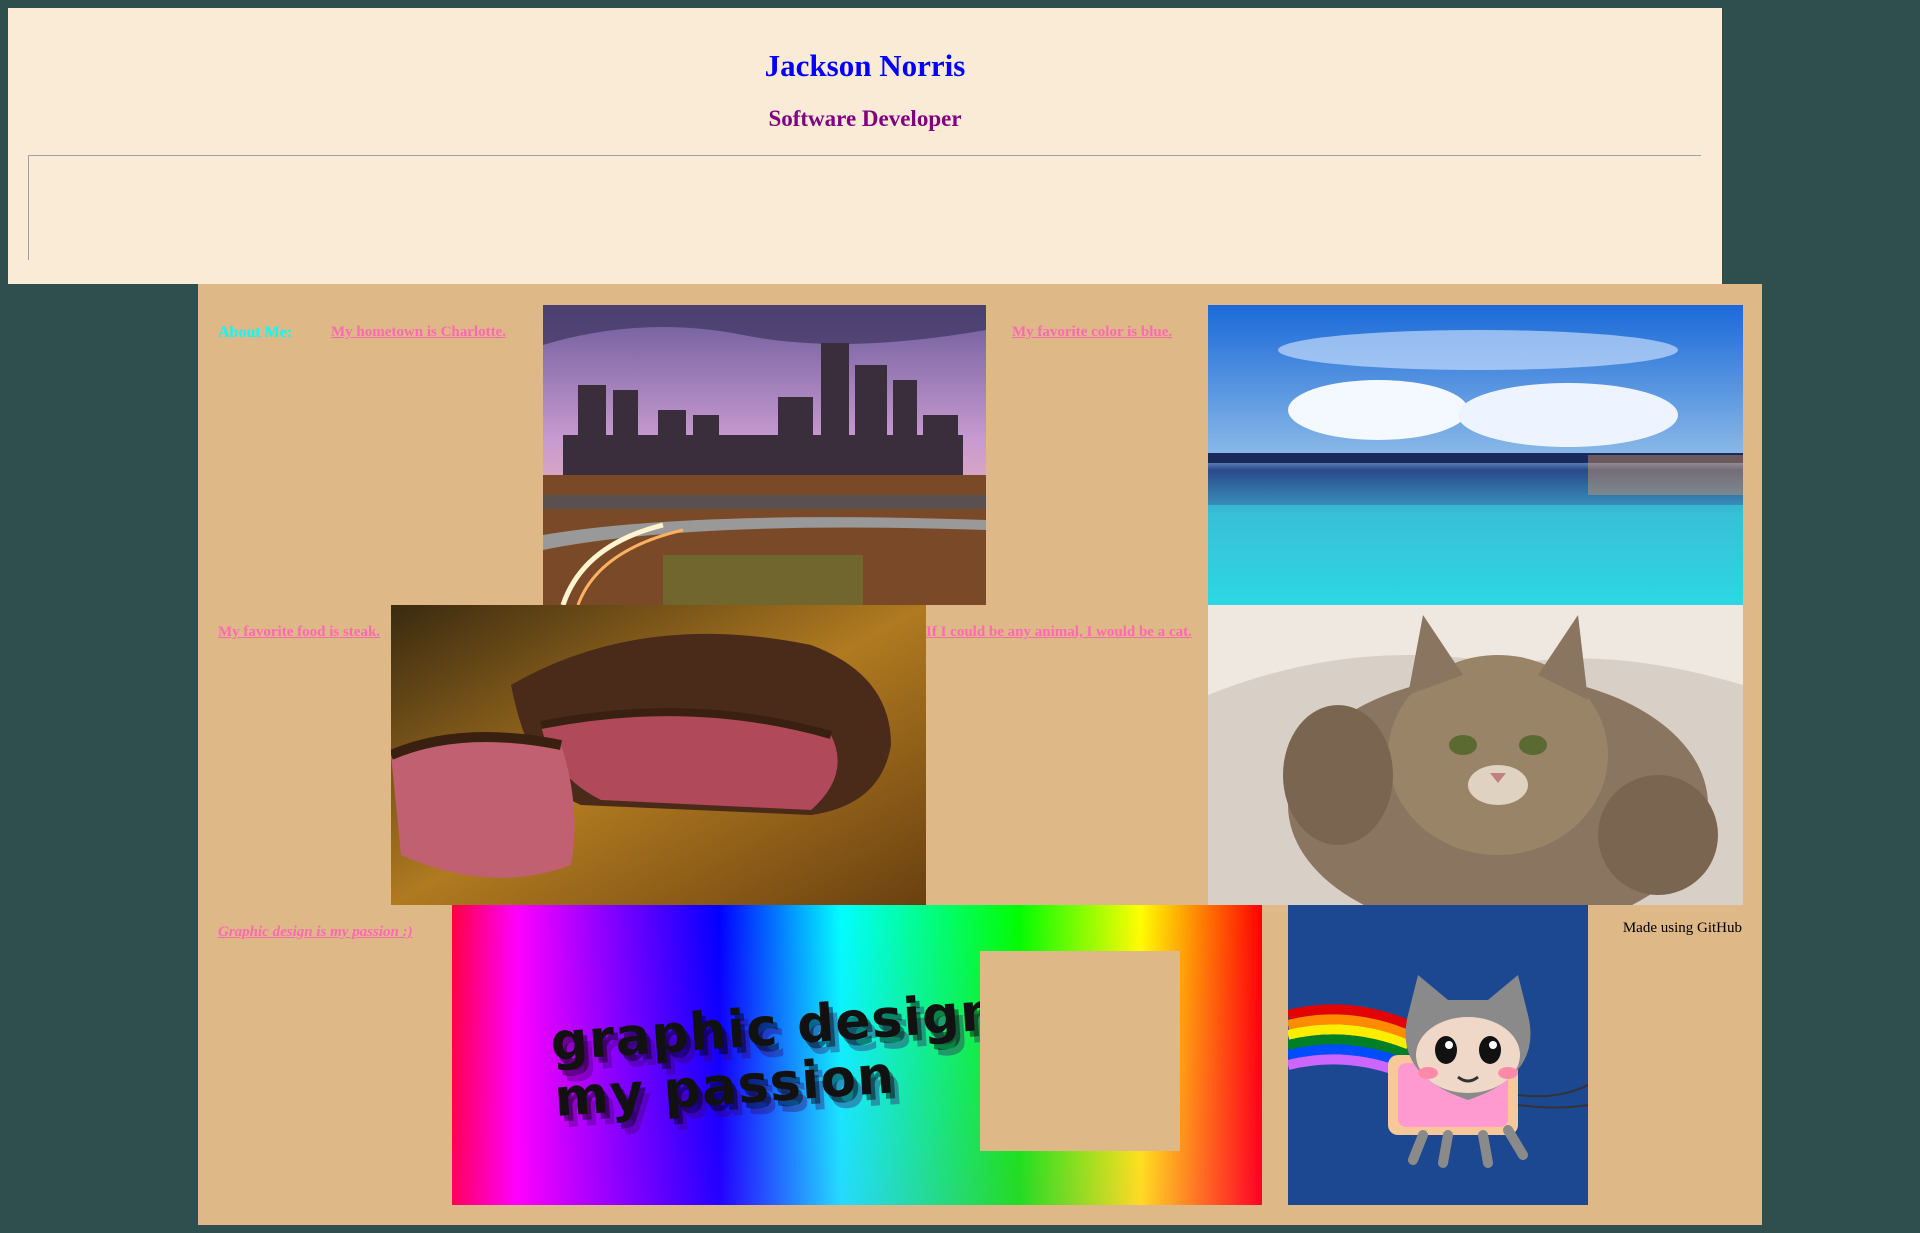  Describe the element at coordinates (1438, 1055) in the screenshot. I see `nyan-octocat-image` at that location.